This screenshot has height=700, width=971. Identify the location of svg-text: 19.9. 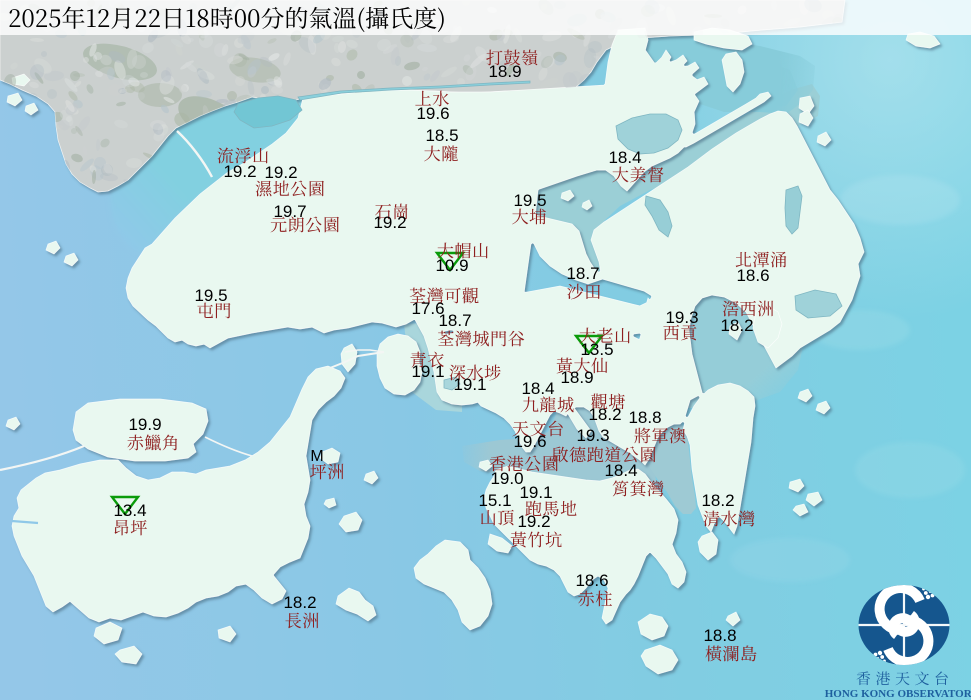
(144, 424).